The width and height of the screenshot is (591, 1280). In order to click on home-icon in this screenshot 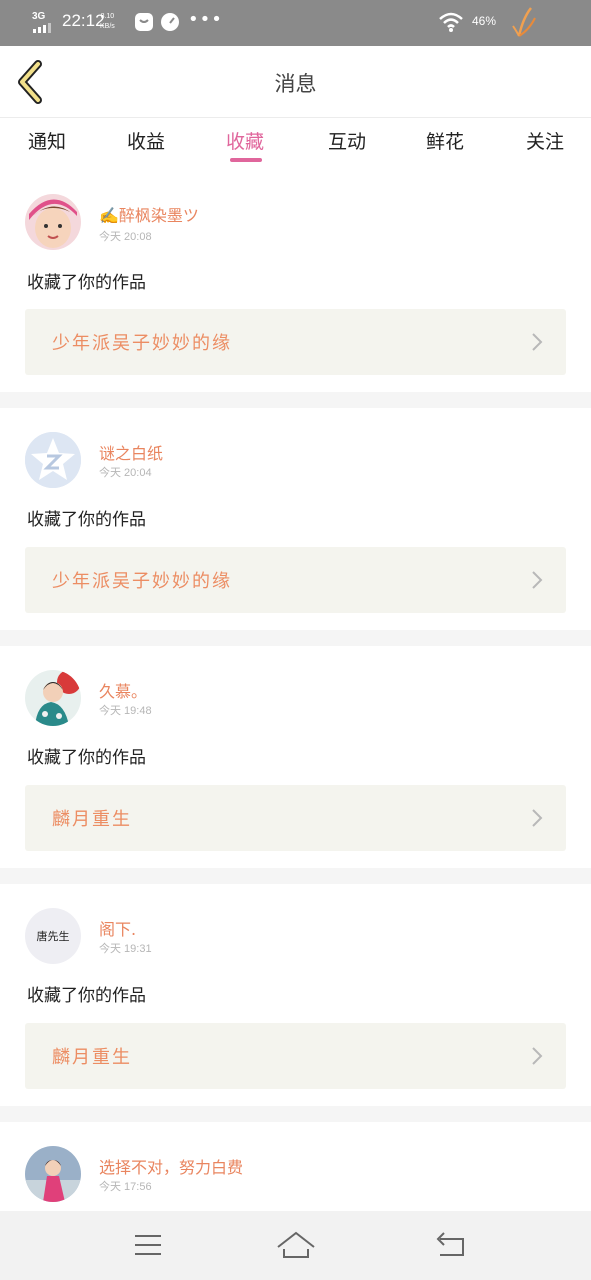, I will do `click(296, 1244)`.